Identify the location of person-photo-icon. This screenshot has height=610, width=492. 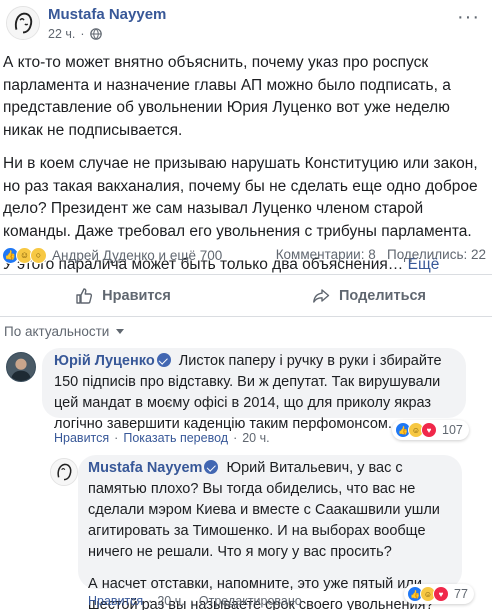
(21, 367).